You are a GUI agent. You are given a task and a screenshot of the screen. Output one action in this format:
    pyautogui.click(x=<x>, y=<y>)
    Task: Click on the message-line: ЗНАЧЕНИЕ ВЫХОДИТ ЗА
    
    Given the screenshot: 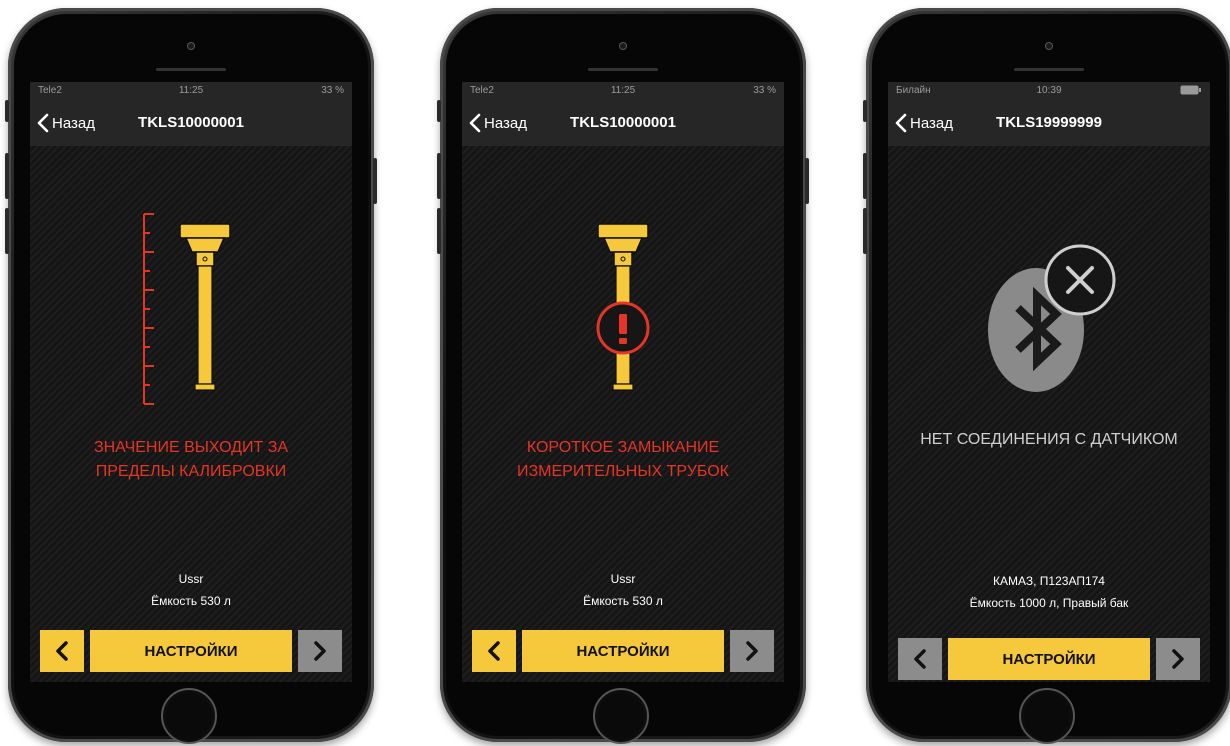 What is the action you would take?
    pyautogui.click(x=191, y=447)
    